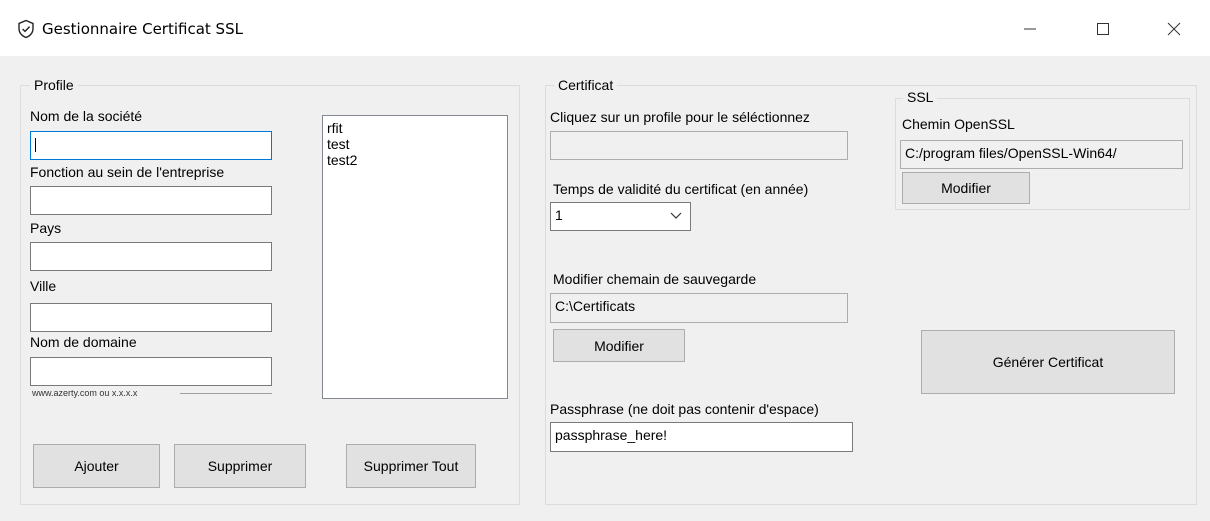 The image size is (1210, 521). Describe the element at coordinates (86, 116) in the screenshot. I see `company-label: Nom de la société` at that location.